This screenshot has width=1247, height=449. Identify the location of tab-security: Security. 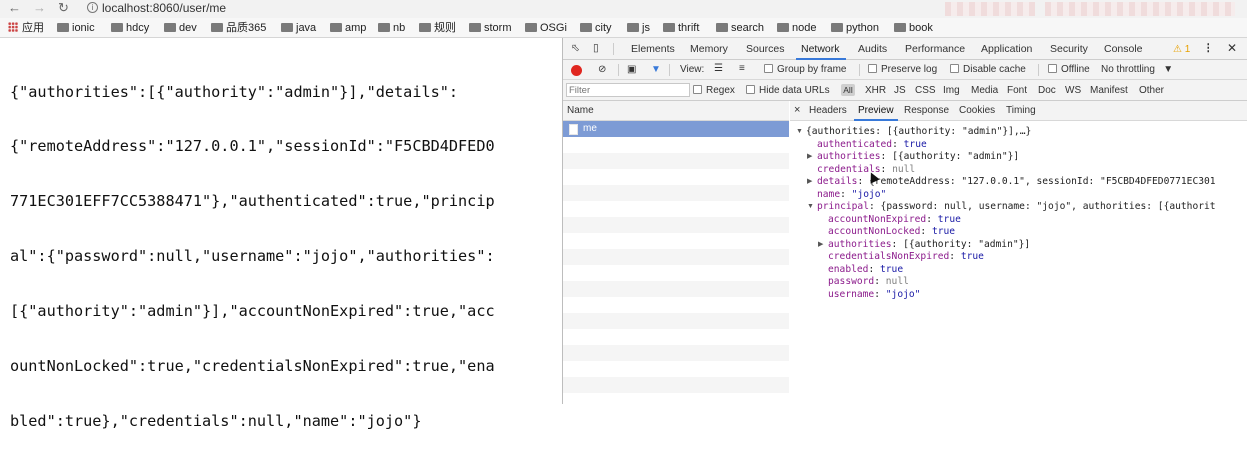
(1069, 49).